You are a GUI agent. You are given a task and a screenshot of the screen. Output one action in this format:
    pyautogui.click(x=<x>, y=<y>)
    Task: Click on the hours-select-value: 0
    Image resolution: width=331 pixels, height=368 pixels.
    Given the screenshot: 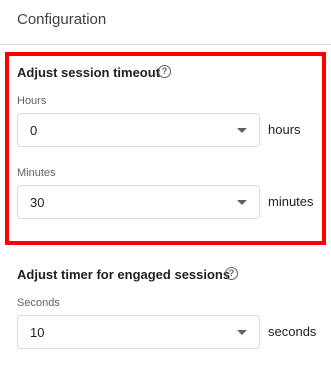 What is the action you would take?
    pyautogui.click(x=34, y=130)
    